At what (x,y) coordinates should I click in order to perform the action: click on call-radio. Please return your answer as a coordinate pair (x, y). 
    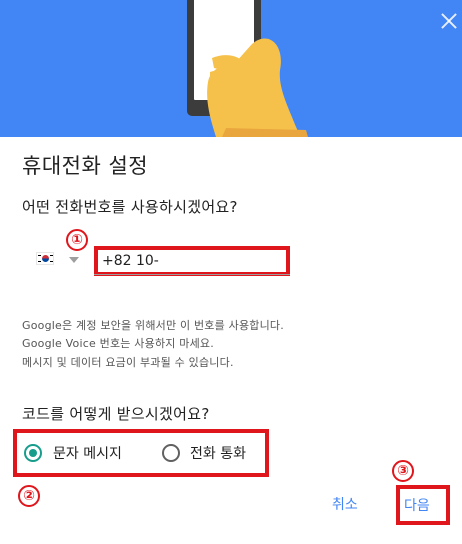
    Looking at the image, I should click on (171, 453).